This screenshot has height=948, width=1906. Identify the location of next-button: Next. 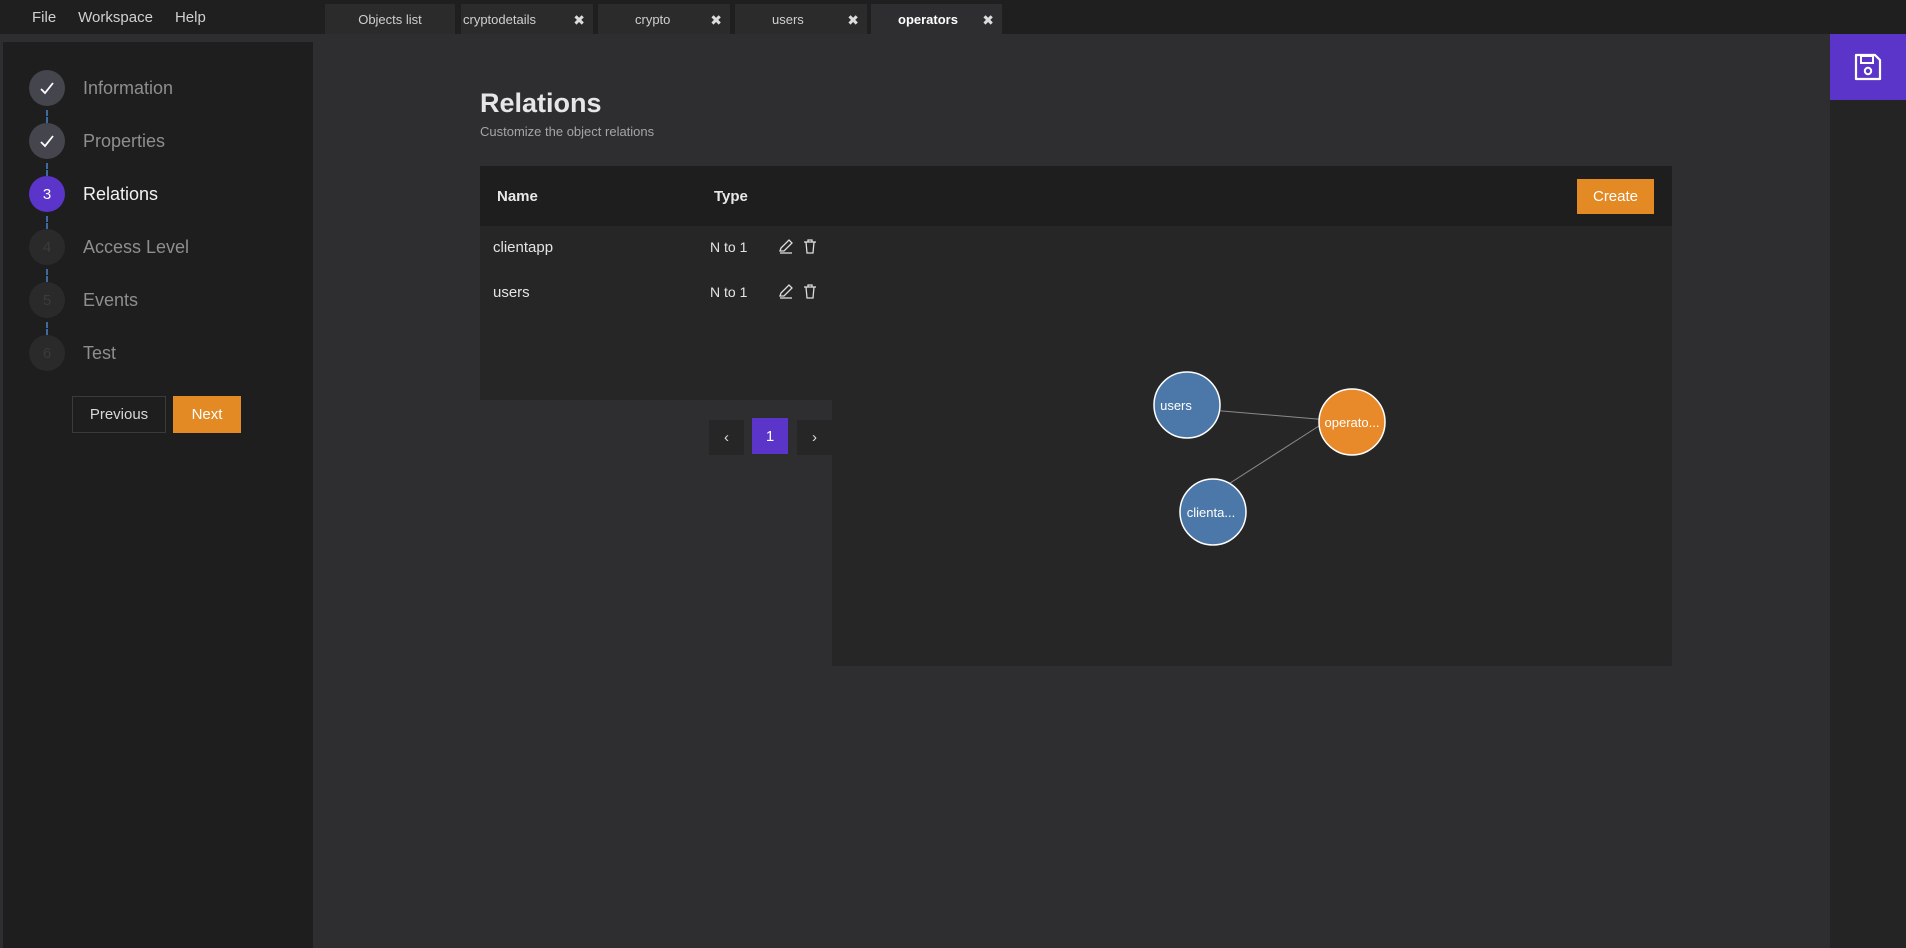
(207, 414).